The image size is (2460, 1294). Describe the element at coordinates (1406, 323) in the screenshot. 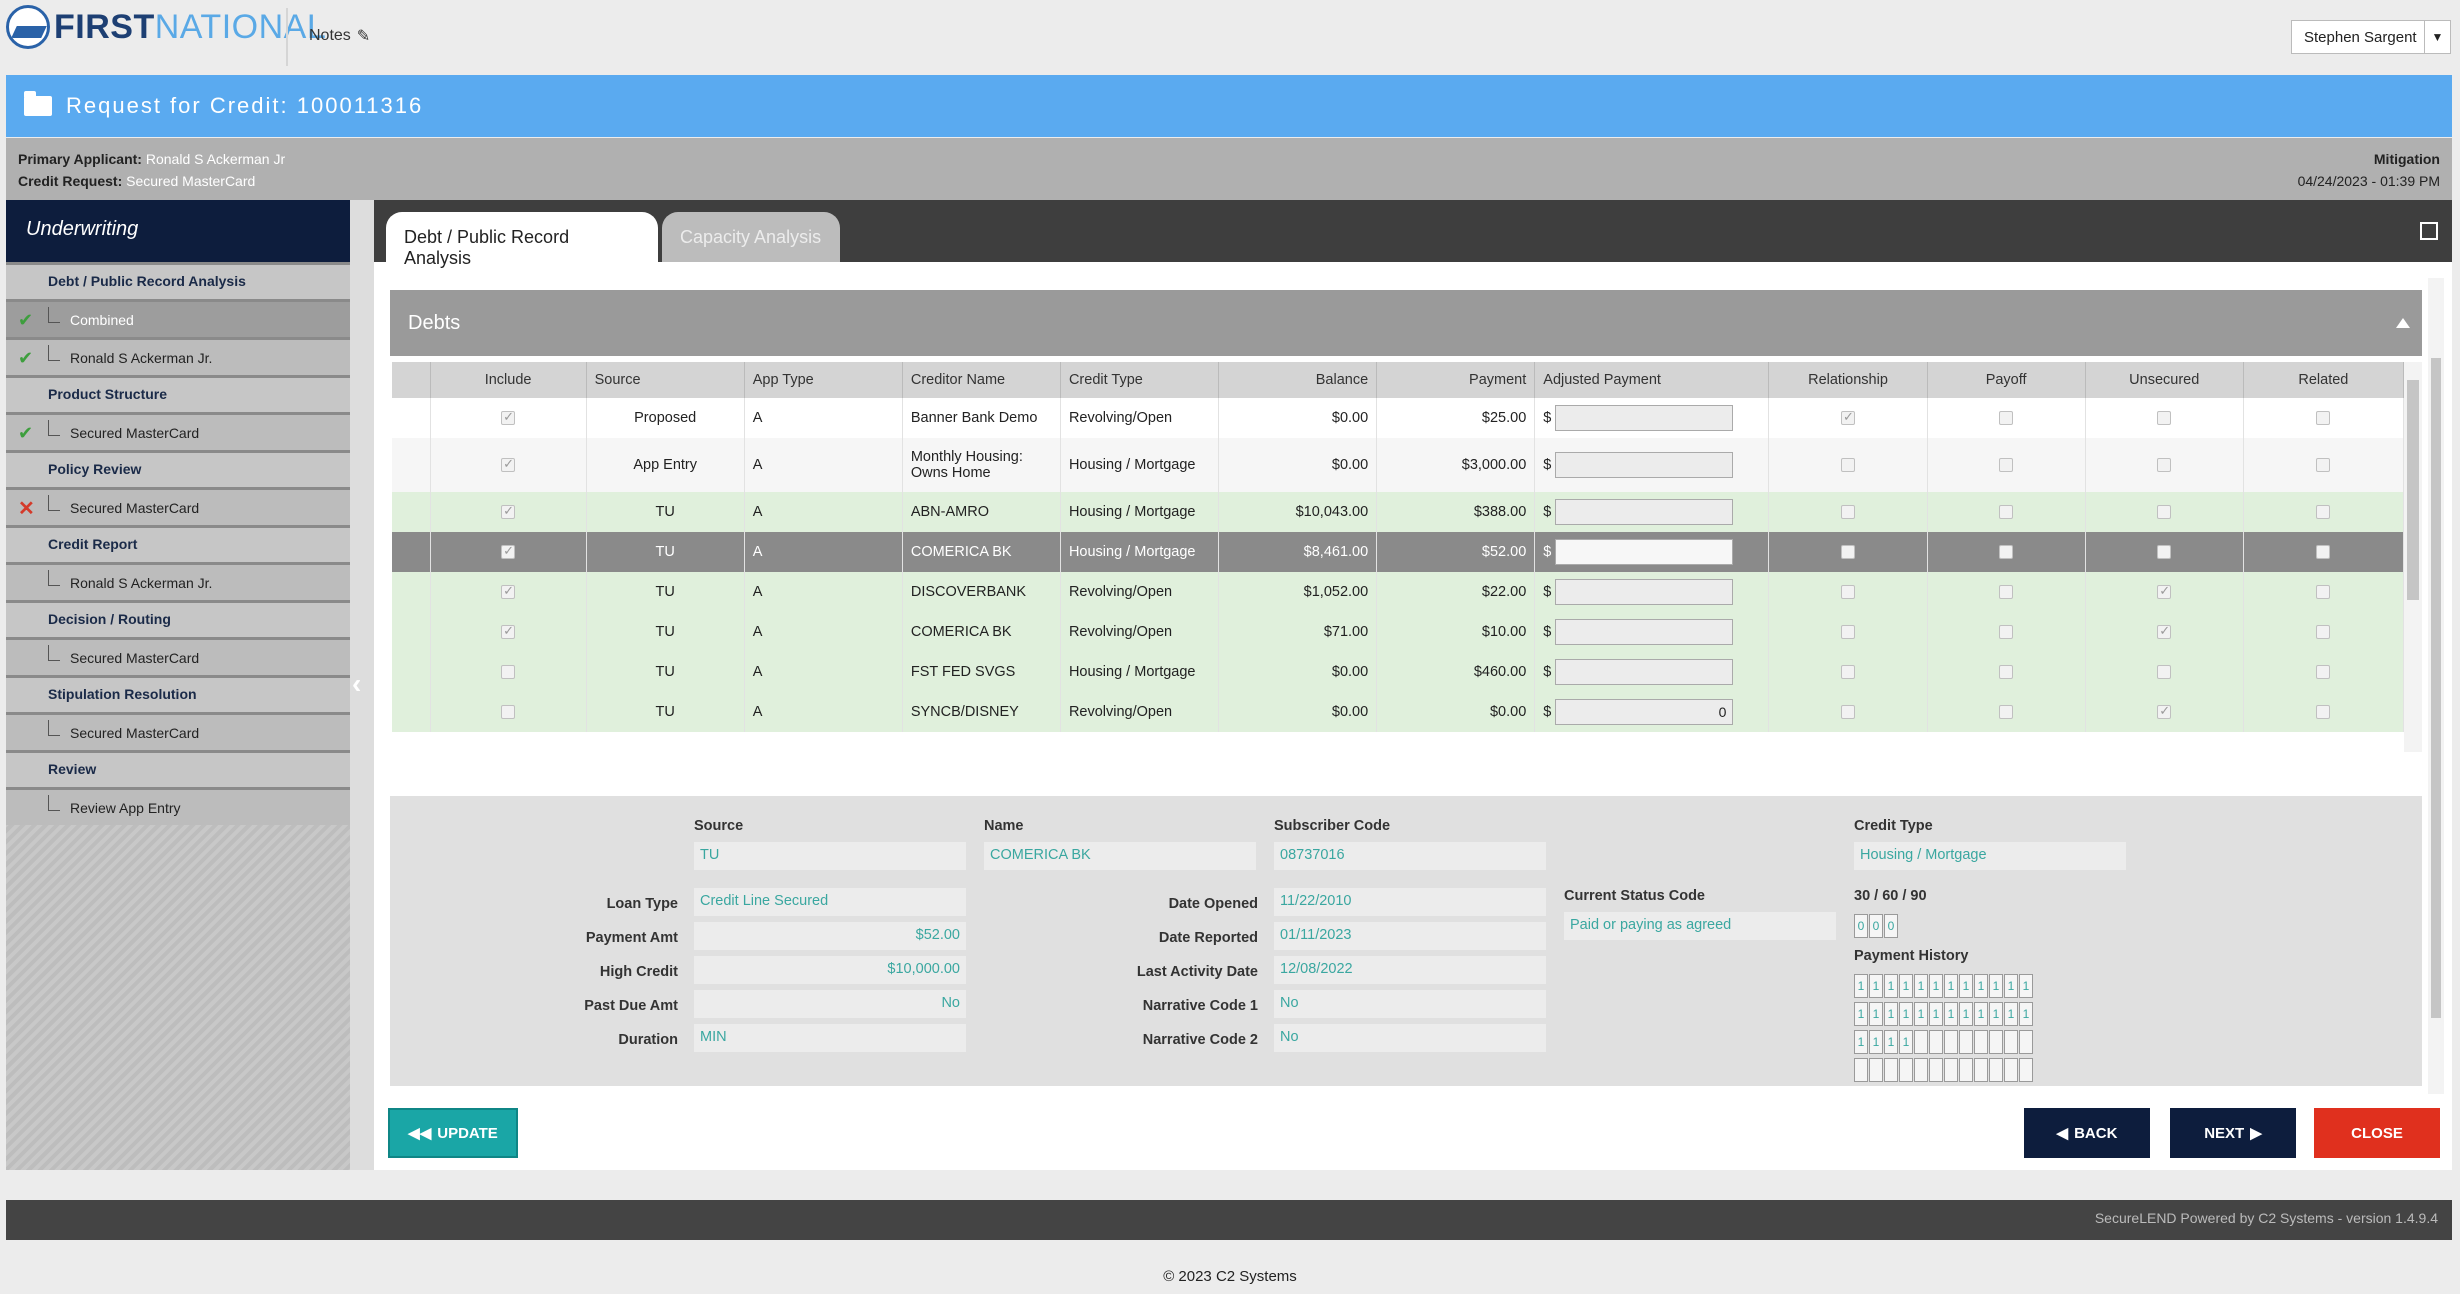

I see `debts-header: Debts` at that location.